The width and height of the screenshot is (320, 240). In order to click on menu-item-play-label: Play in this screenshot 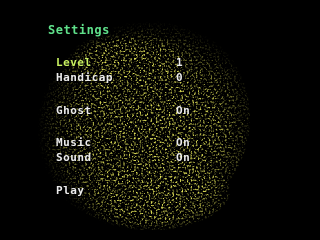, I will do `click(70, 190)`.